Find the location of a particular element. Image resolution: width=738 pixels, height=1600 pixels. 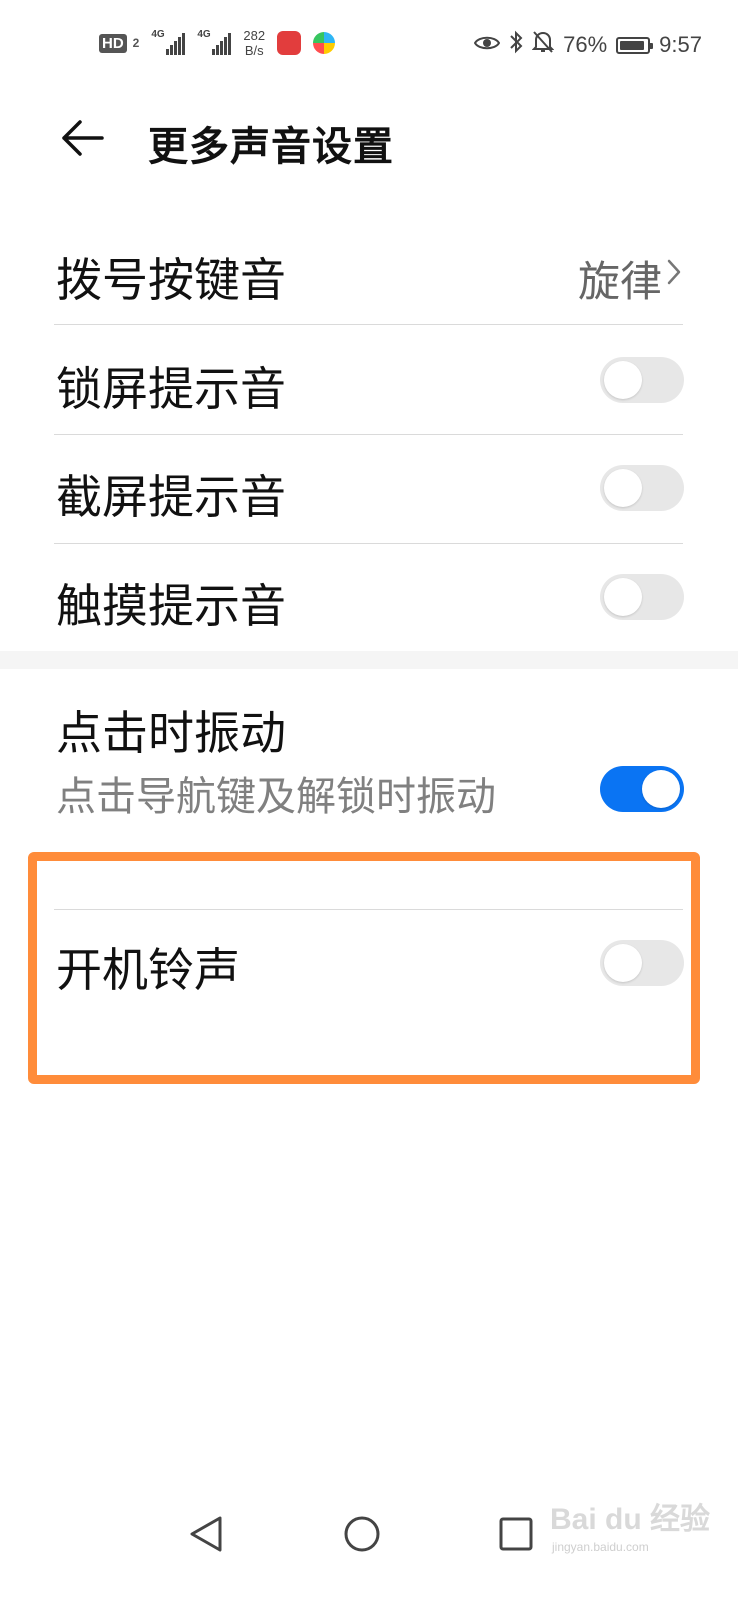

eye-icon is located at coordinates (487, 45).